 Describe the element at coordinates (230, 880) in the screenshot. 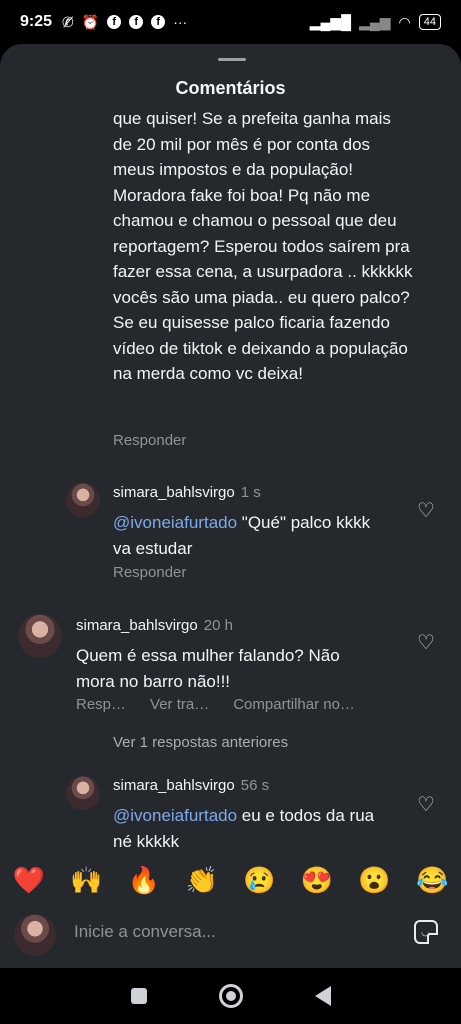

I see `emoji-reaction-bar: ❤️ 🙌 🔥 👏 😢 😍 😮 😂` at that location.